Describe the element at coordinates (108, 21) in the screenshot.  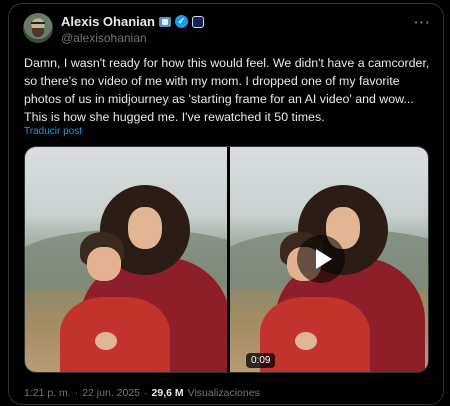
I see `author-name: Alexis Ohanian` at that location.